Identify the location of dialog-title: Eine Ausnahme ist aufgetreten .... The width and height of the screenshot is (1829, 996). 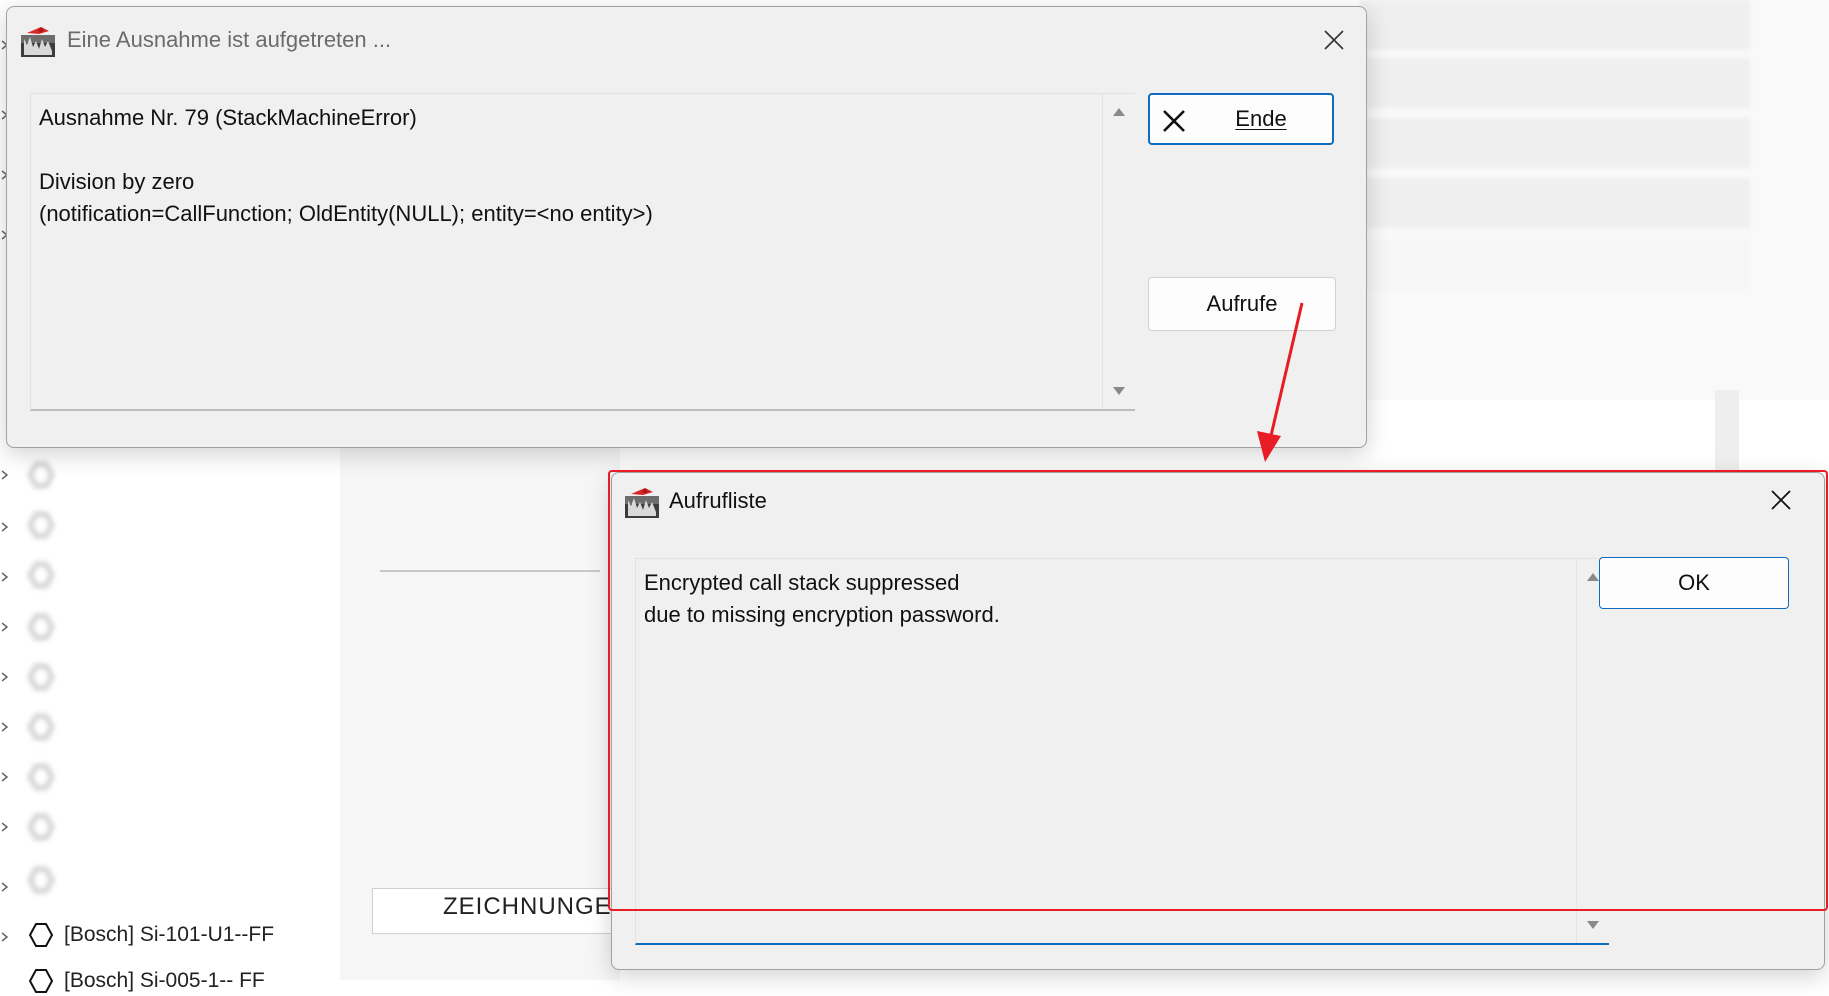
(229, 39).